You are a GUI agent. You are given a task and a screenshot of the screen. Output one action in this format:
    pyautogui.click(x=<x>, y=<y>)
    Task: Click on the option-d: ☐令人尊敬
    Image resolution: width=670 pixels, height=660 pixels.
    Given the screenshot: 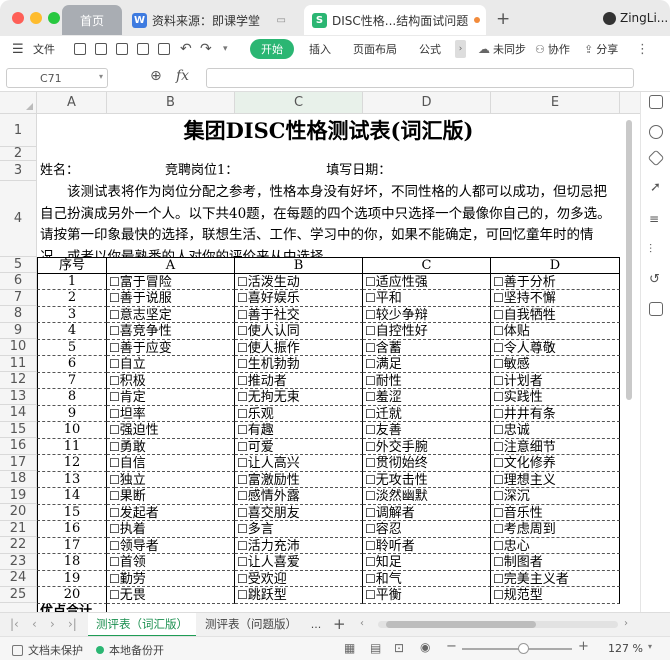 What is the action you would take?
    pyautogui.click(x=555, y=347)
    